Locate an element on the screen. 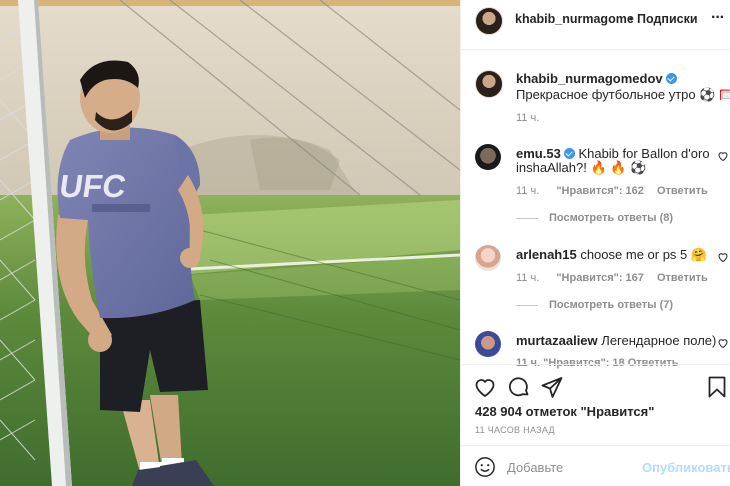 The height and width of the screenshot is (486, 730). comment-line-2: arlenah15 choose me or ps 5 🤗 is located at coordinates (611, 254).